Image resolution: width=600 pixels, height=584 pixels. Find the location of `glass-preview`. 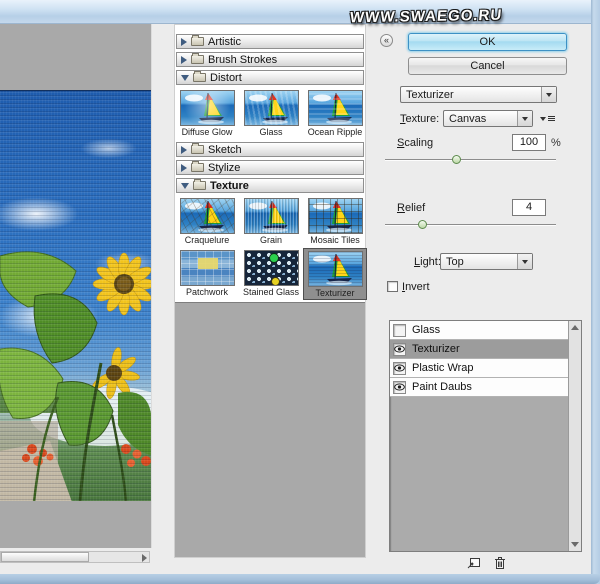

glass-preview is located at coordinates (271, 108).